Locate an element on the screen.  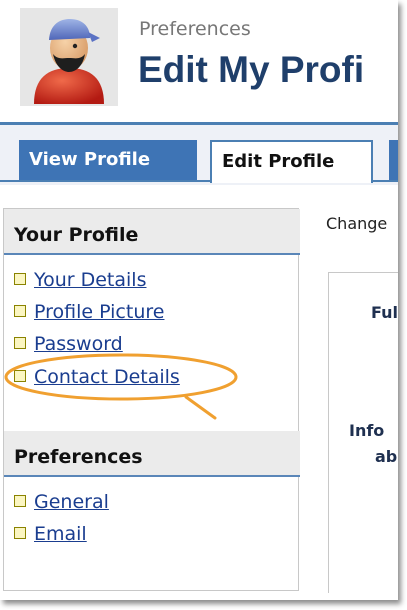
sidebar-item-your-details: Your Details is located at coordinates (80, 282).